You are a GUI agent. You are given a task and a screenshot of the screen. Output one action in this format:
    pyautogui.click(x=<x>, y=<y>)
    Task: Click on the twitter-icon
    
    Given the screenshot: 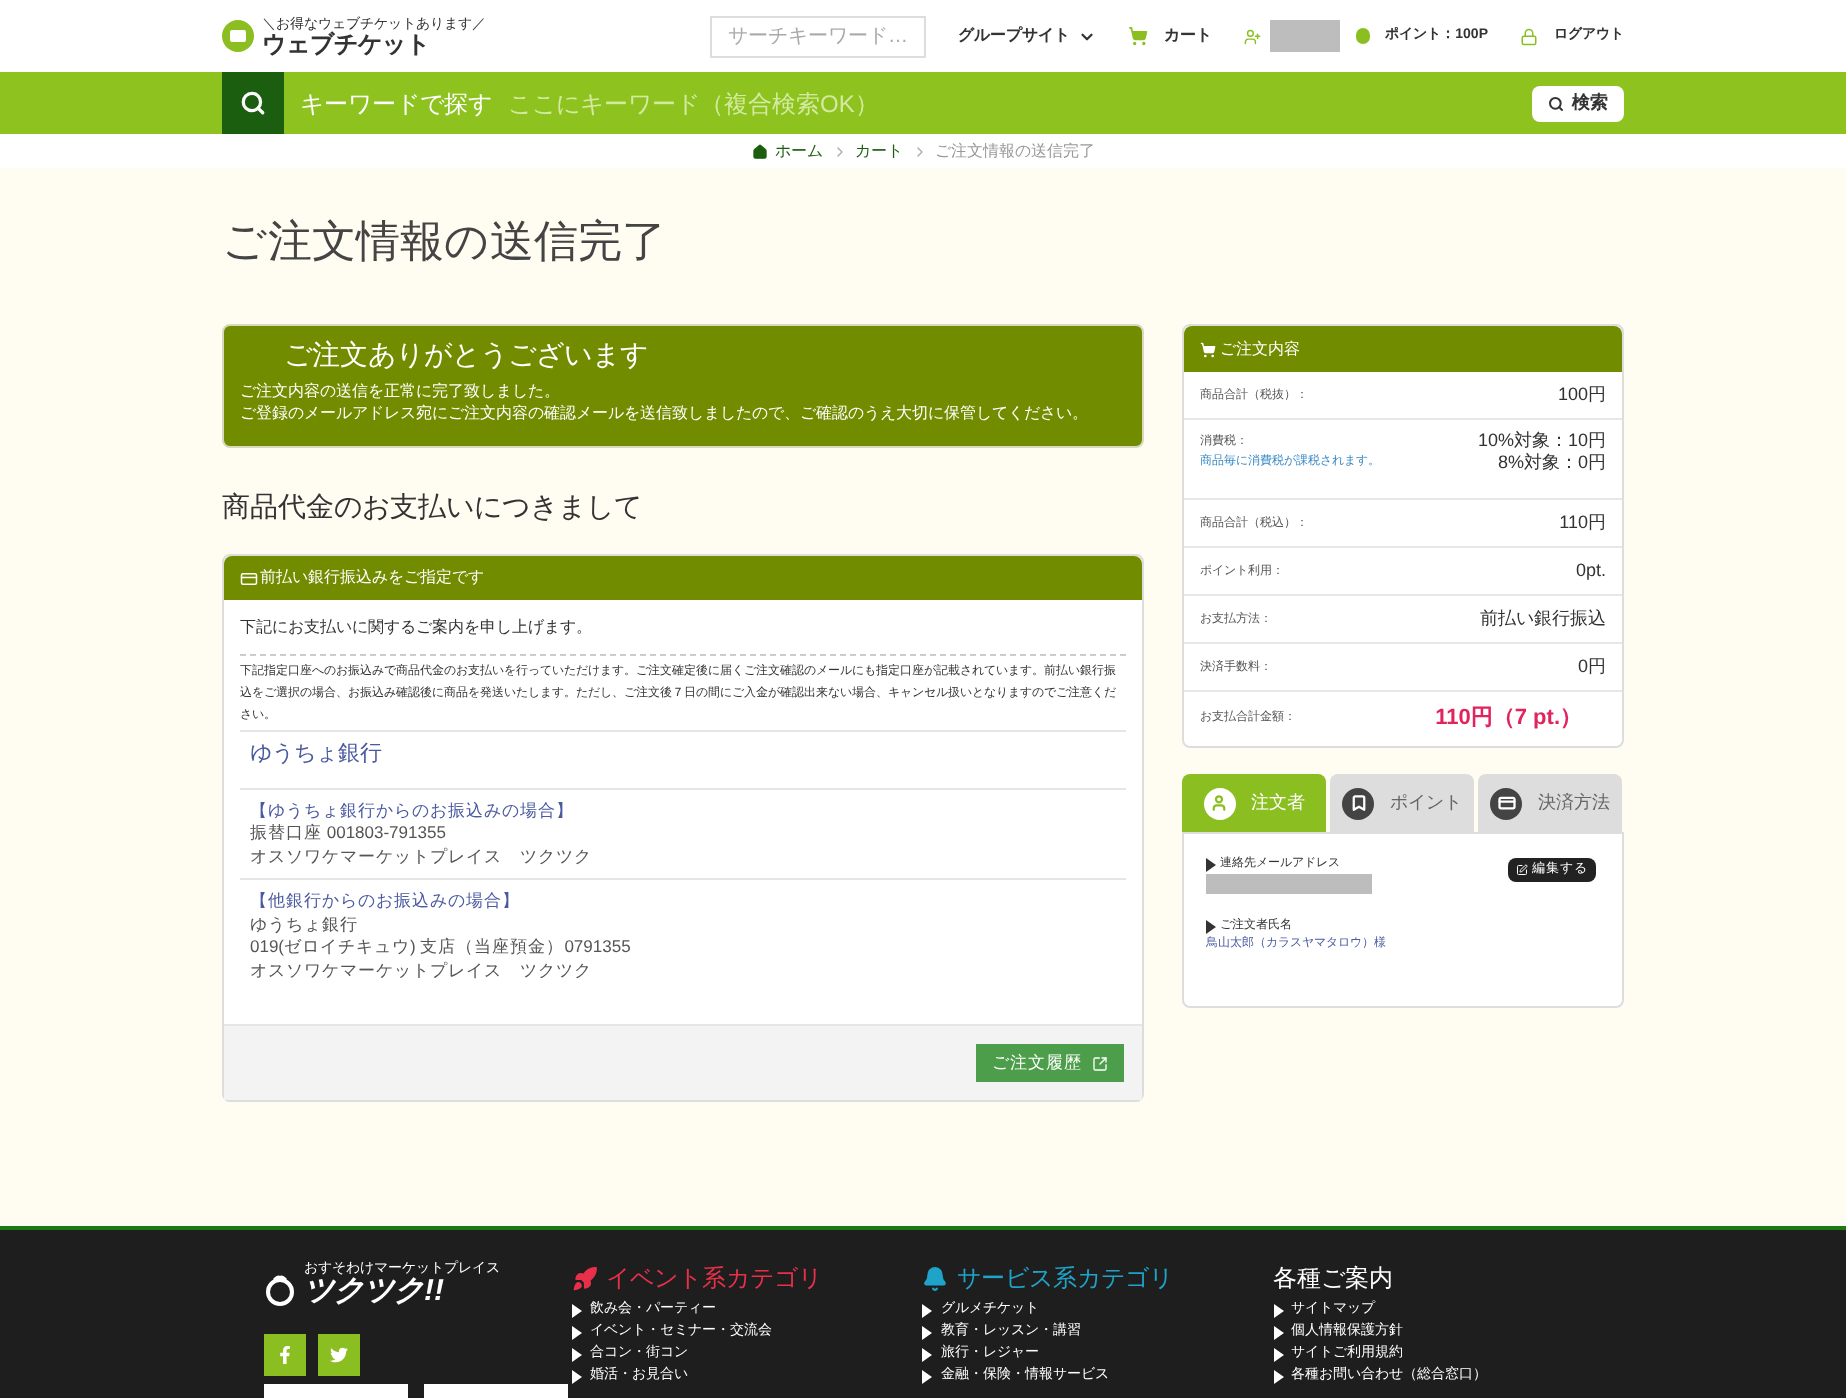 What is the action you would take?
    pyautogui.click(x=339, y=1355)
    